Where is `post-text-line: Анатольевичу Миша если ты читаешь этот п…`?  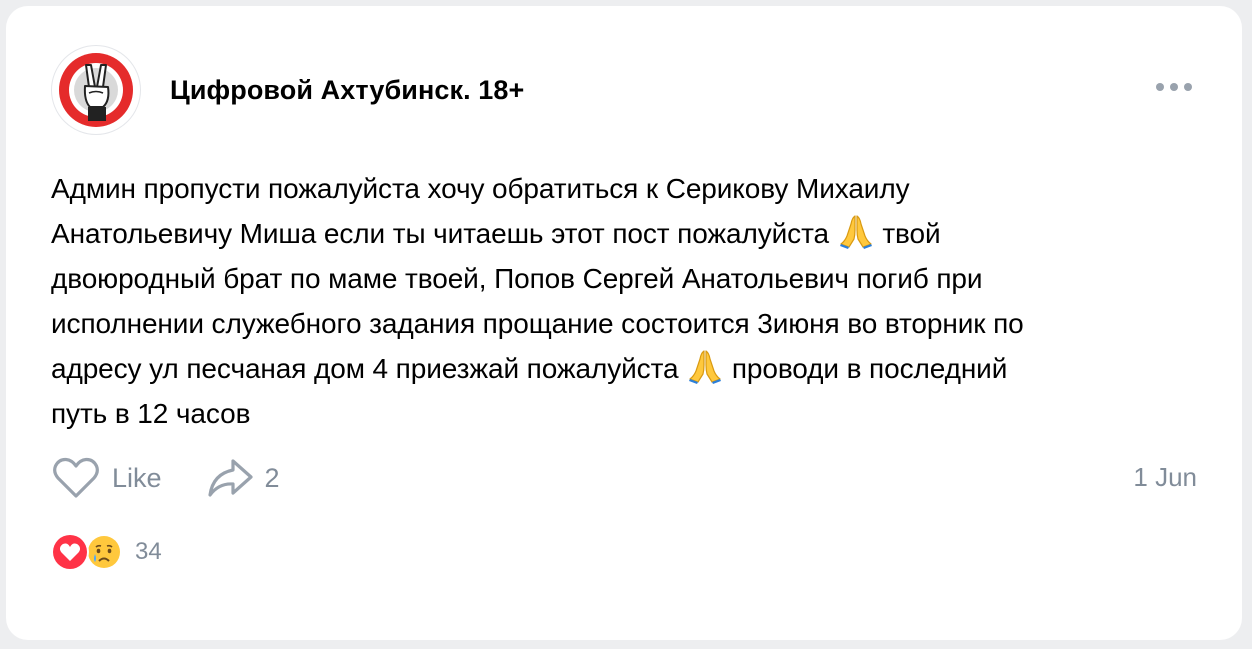
post-text-line: Анатольевичу Миша если ты читаешь этот п… is located at coordinates (444, 233).